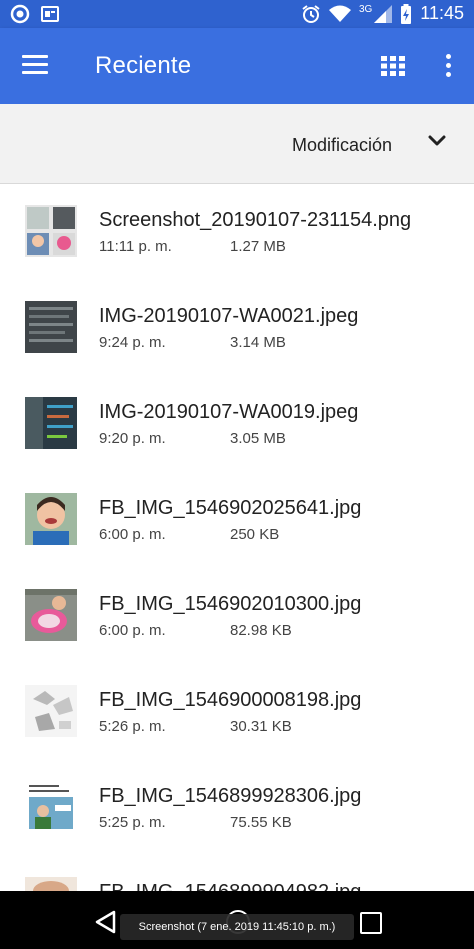 This screenshot has height=949, width=474. Describe the element at coordinates (261, 822) in the screenshot. I see `file-size: 75.55 KB` at that location.